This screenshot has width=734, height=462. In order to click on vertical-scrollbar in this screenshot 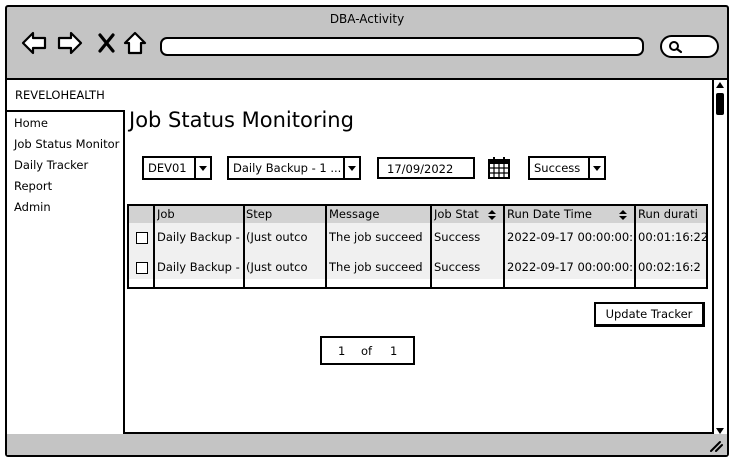, I will do `click(719, 258)`.